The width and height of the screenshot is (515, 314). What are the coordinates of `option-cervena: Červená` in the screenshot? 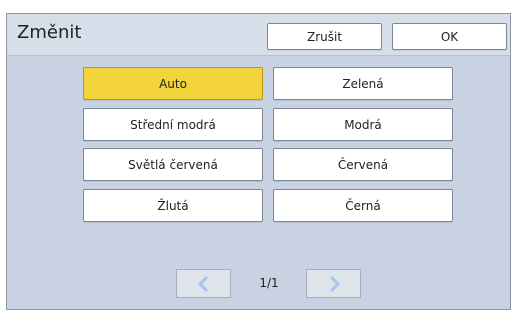 It's located at (363, 164).